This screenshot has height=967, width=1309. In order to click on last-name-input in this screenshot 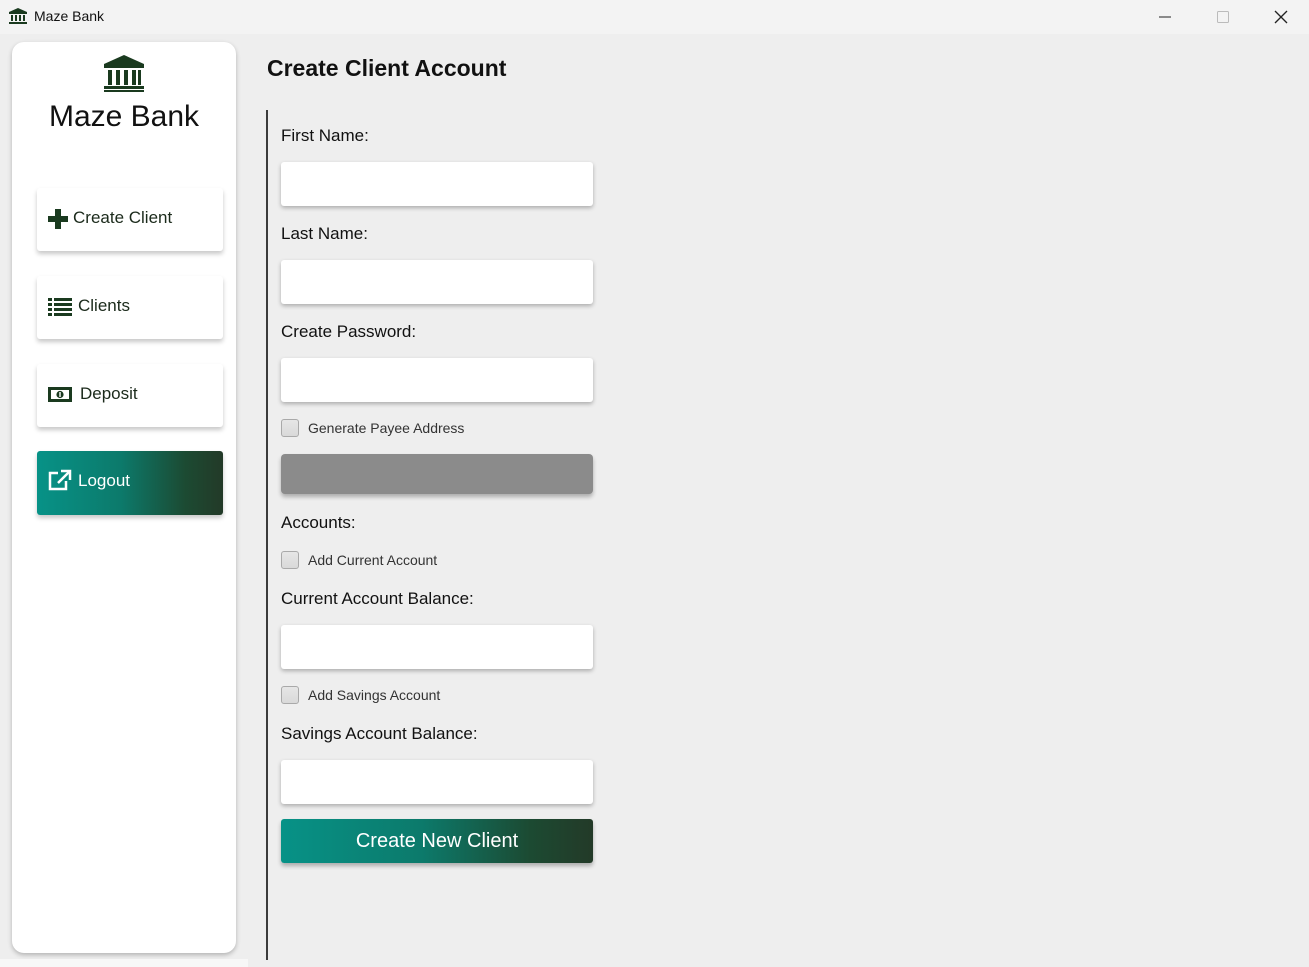, I will do `click(437, 282)`.